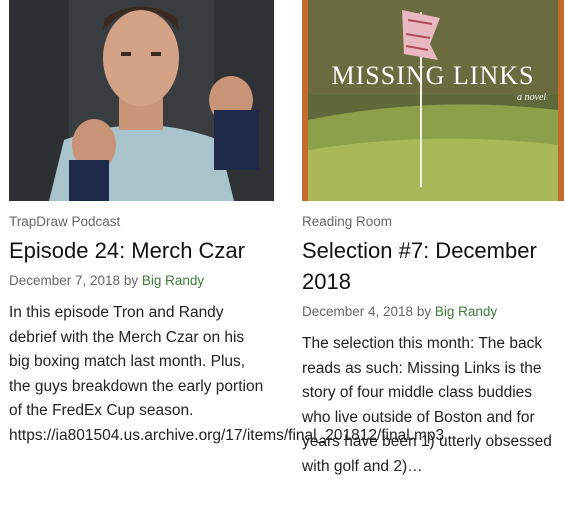 The height and width of the screenshot is (507, 565). What do you see at coordinates (433, 222) in the screenshot?
I see `post-category: Reading Room` at bounding box center [433, 222].